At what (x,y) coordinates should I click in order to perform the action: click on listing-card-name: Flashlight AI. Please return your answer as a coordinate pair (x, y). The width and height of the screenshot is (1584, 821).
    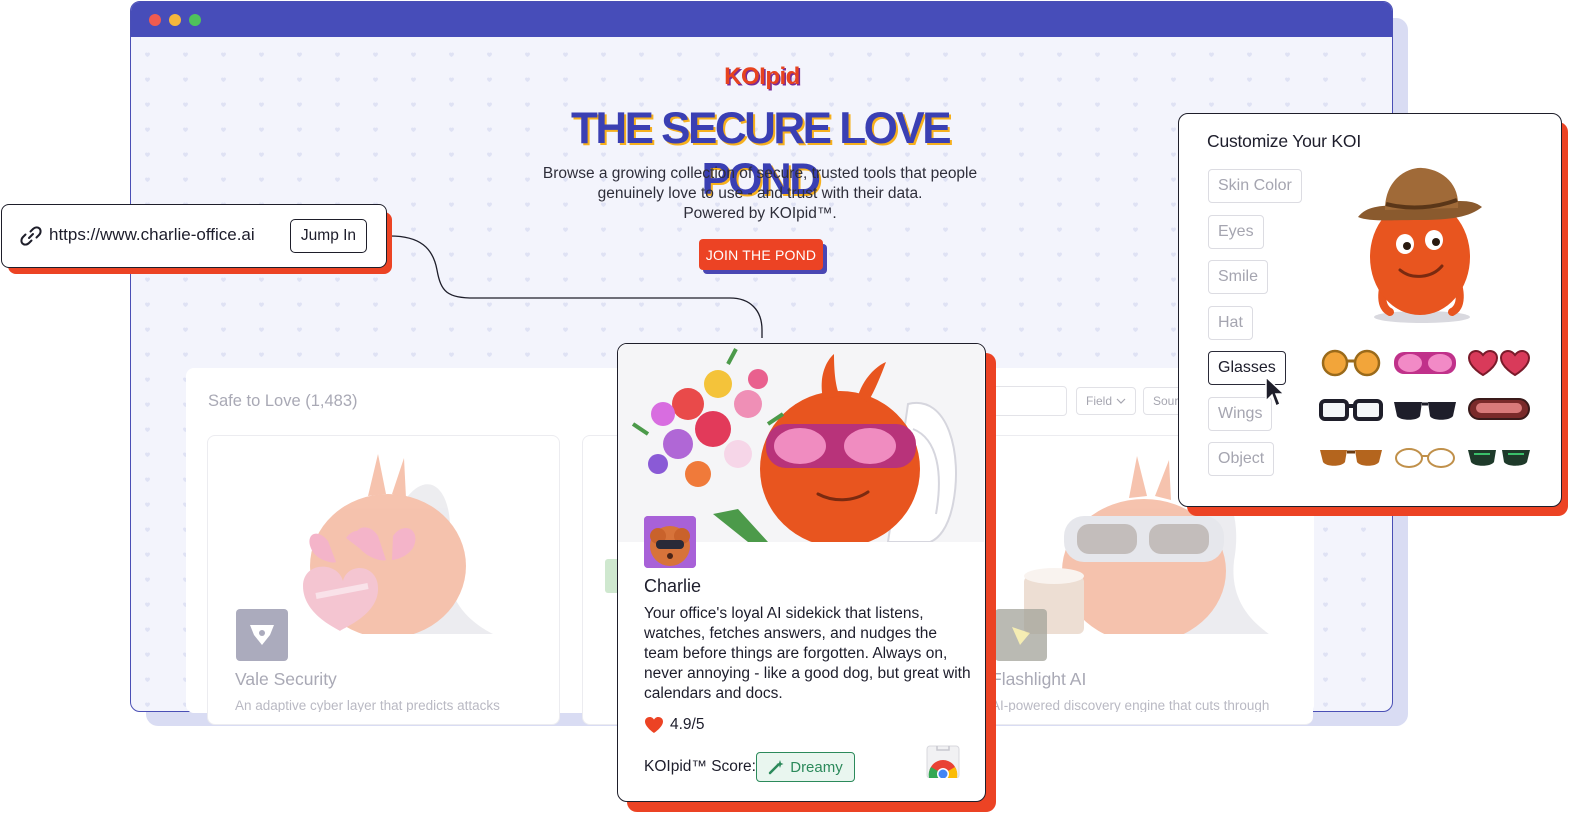
    Looking at the image, I should click on (1039, 679).